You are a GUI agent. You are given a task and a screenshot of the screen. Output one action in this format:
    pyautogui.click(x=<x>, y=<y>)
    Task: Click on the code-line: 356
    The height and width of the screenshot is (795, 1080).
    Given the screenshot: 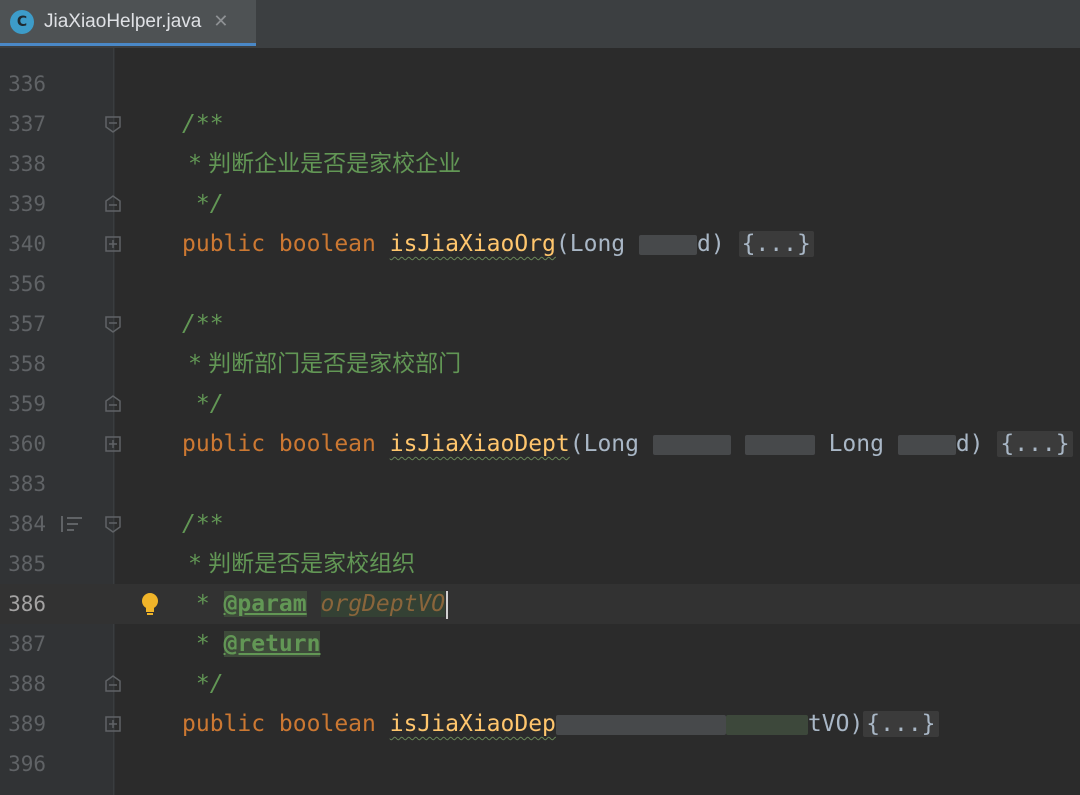 What is the action you would take?
    pyautogui.click(x=540, y=284)
    